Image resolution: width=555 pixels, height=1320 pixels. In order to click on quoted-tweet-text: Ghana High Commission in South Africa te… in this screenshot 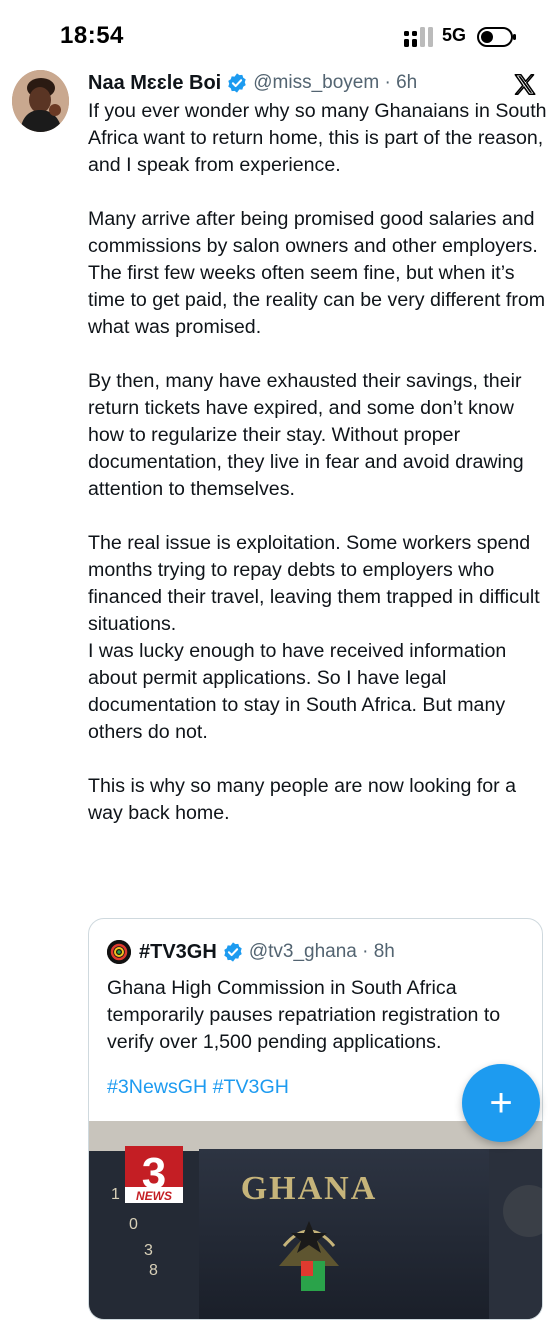, I will do `click(304, 1015)`.